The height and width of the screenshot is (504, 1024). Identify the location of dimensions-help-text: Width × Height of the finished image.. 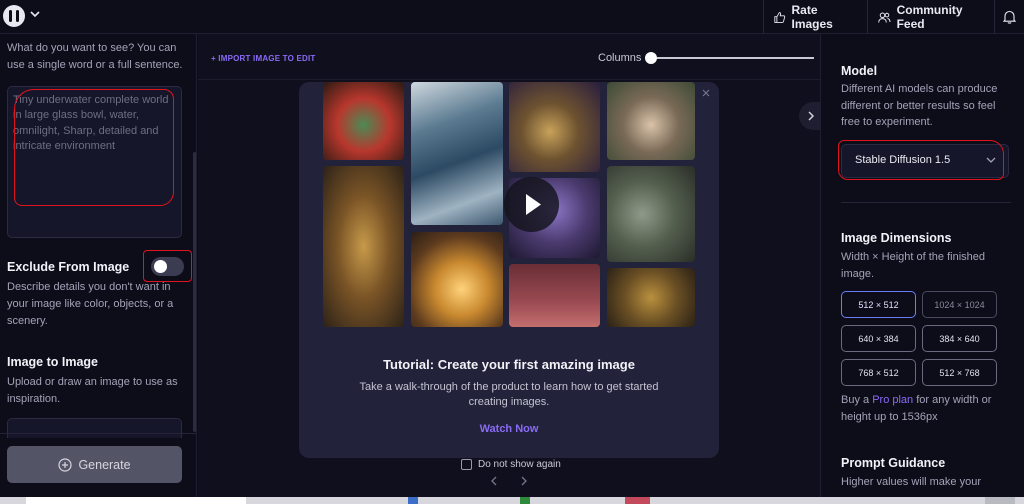
(913, 265).